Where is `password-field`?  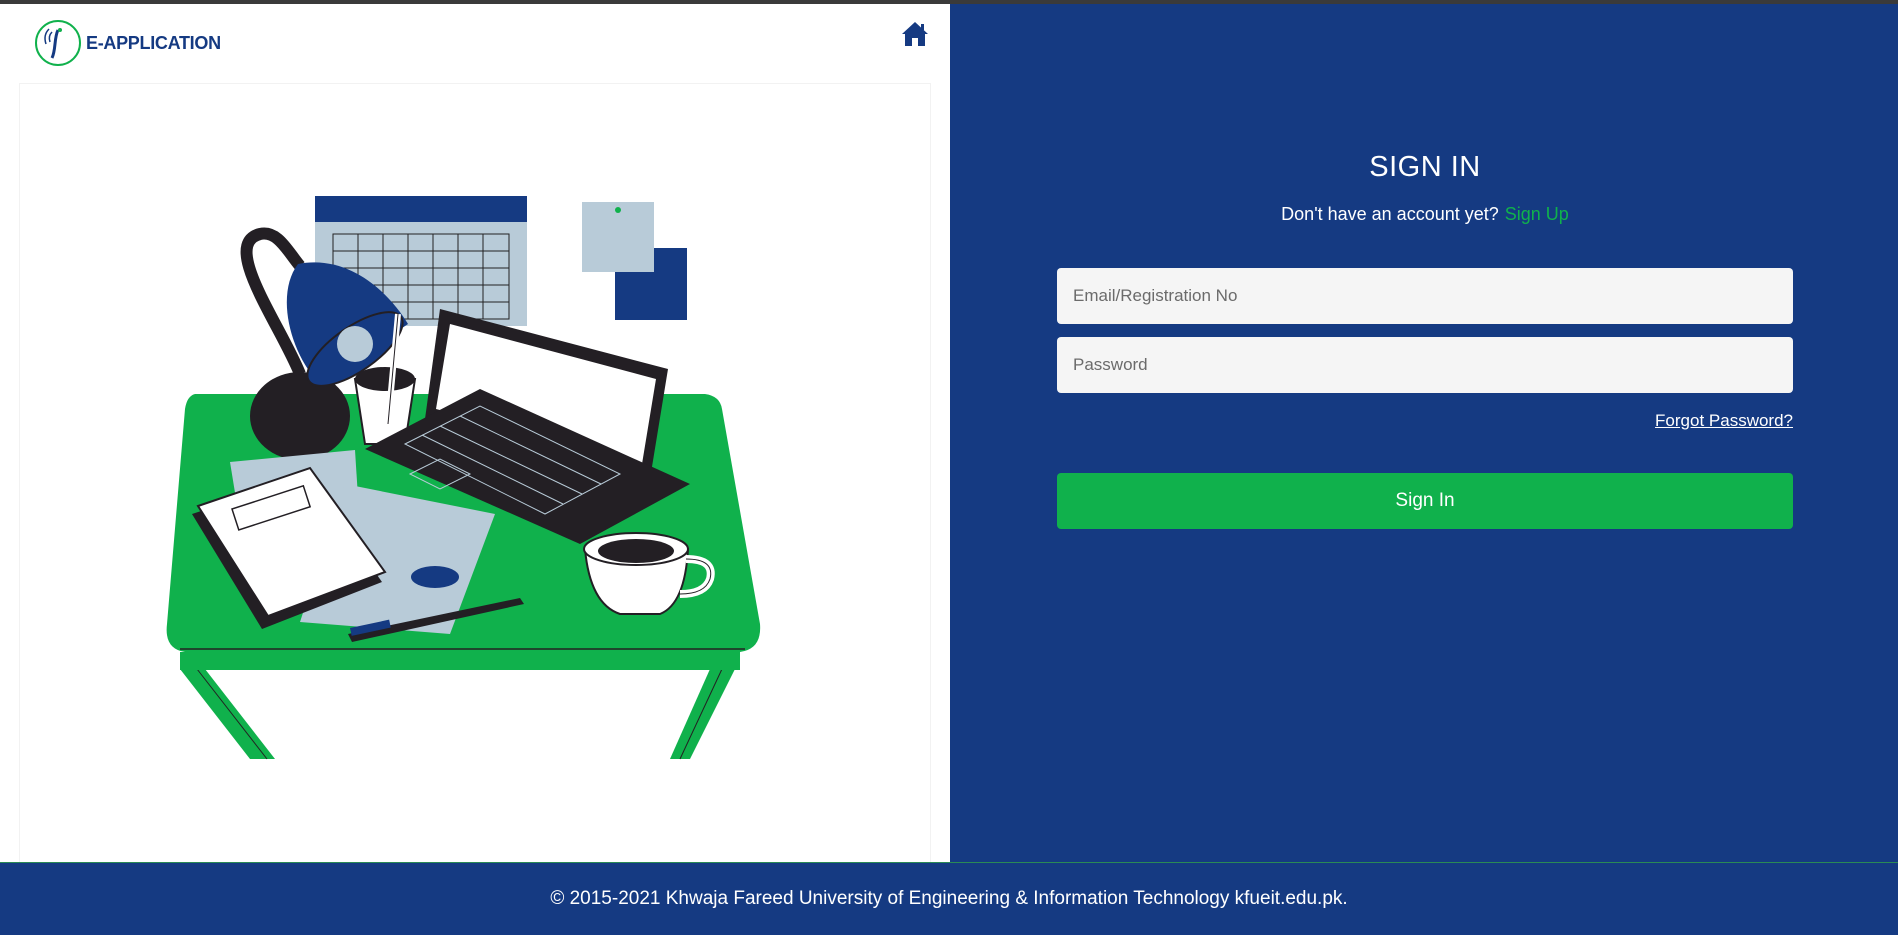 password-field is located at coordinates (1425, 365).